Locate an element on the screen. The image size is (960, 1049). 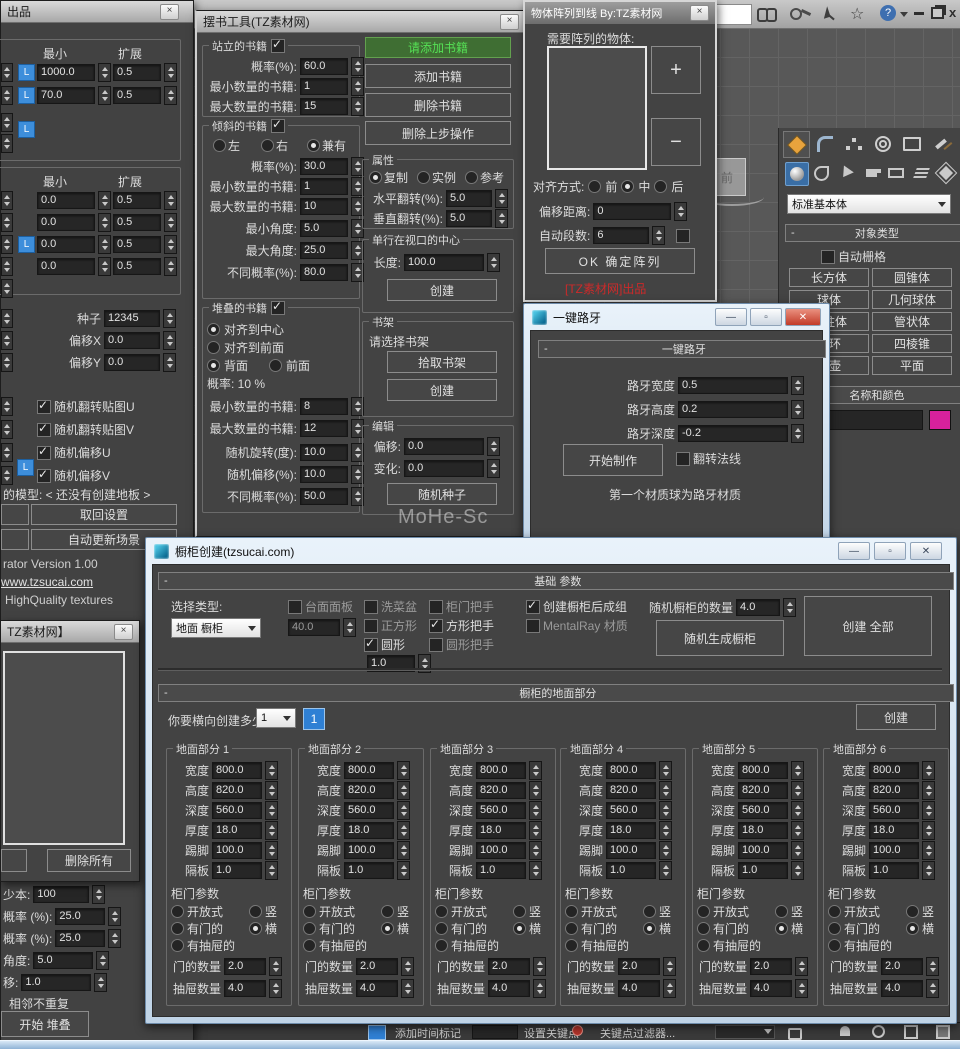
shelf-field: 1.0 is located at coordinates (763, 870).